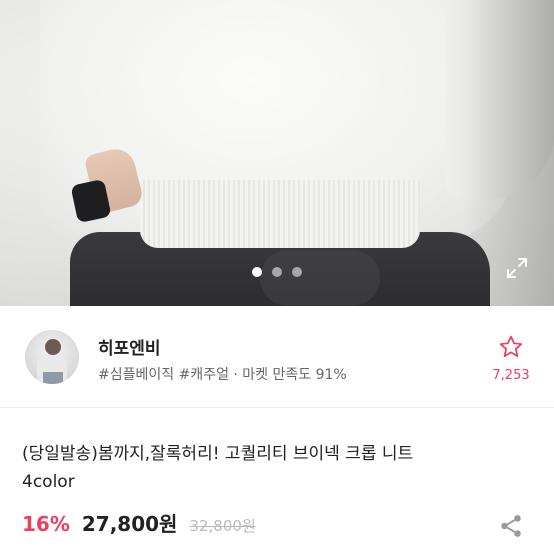  What do you see at coordinates (52, 357) in the screenshot?
I see `seller-avatar` at bounding box center [52, 357].